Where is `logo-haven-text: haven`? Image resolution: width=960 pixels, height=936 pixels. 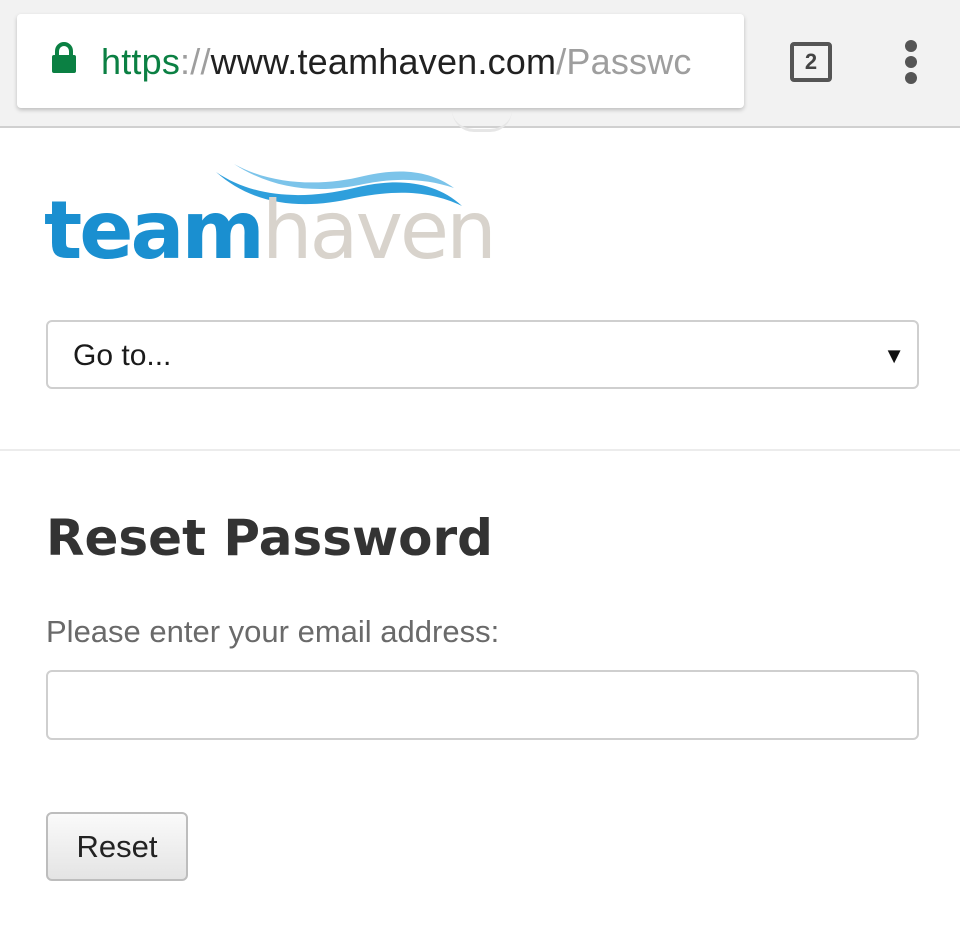
logo-haven-text: haven is located at coordinates (379, 230).